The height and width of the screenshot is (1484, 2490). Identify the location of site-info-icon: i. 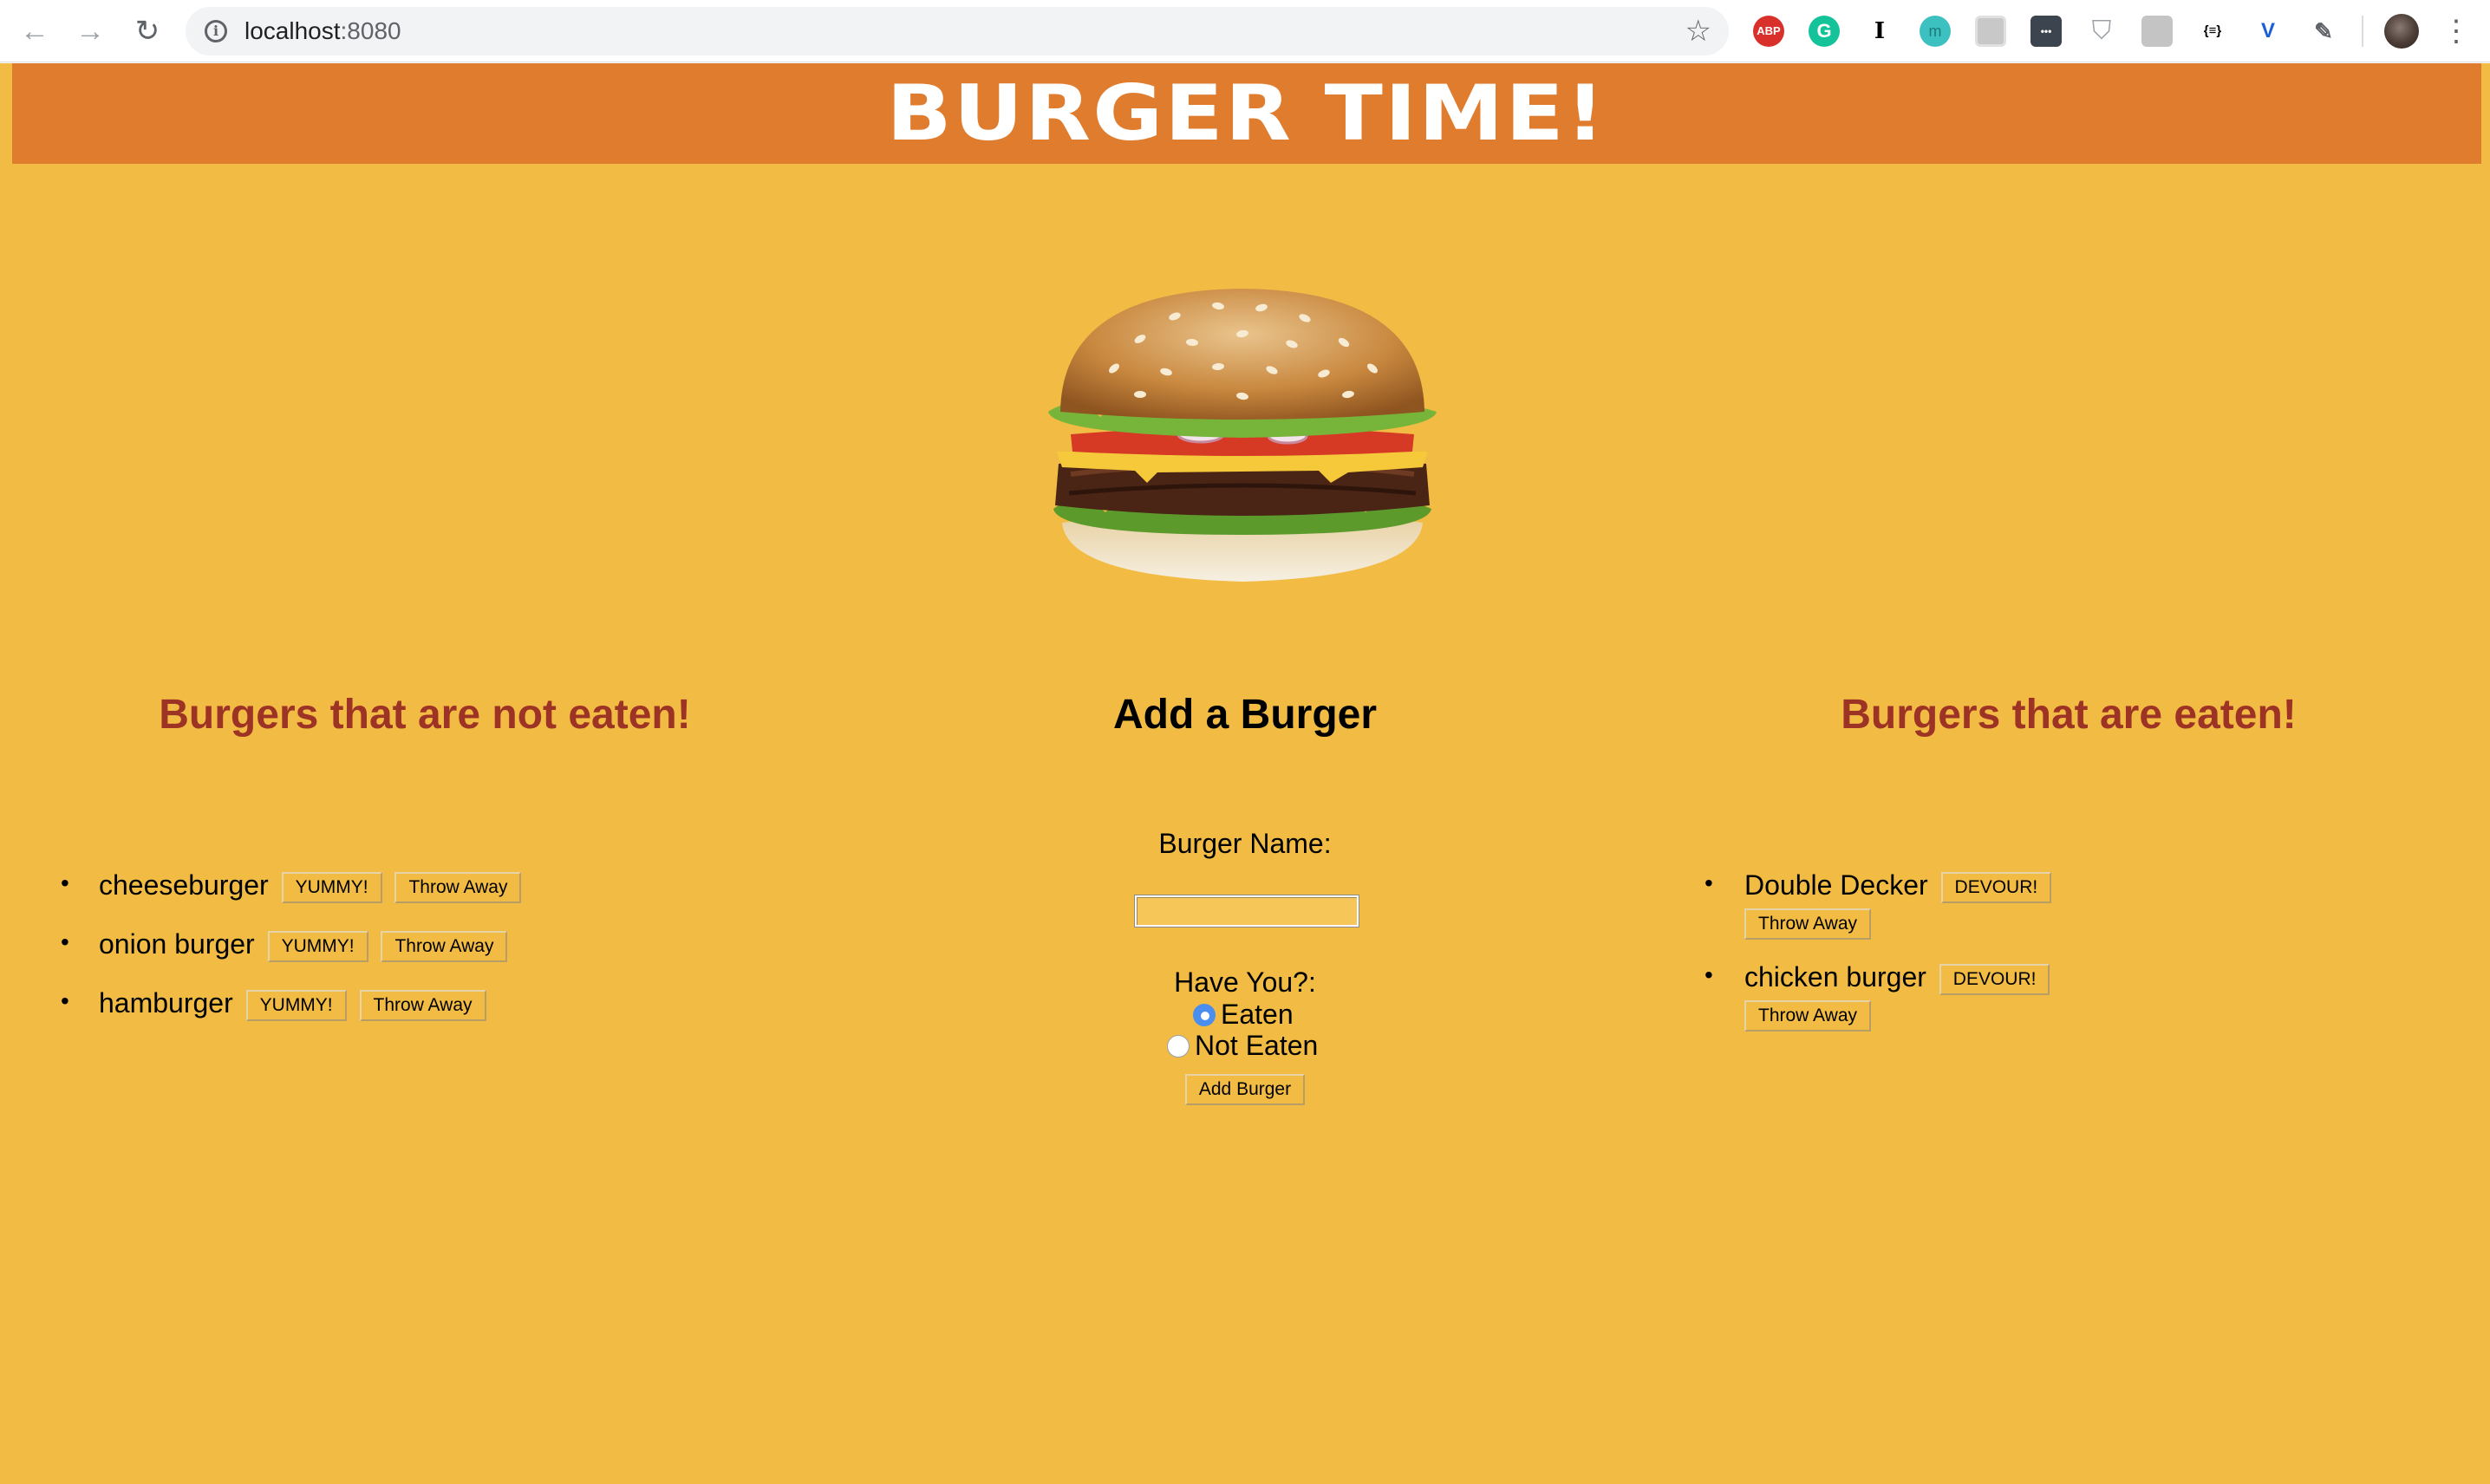
(216, 31).